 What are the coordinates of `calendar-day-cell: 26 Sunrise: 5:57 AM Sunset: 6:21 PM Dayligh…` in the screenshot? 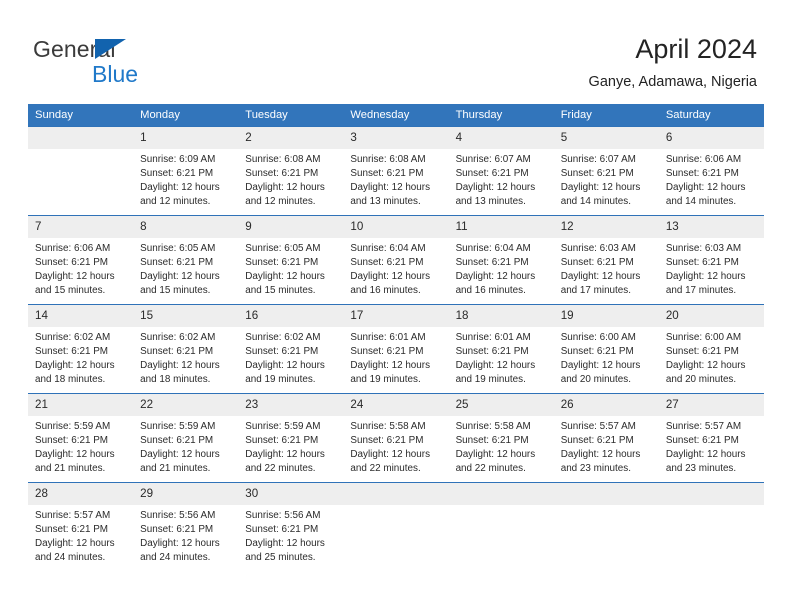 It's located at (606, 438).